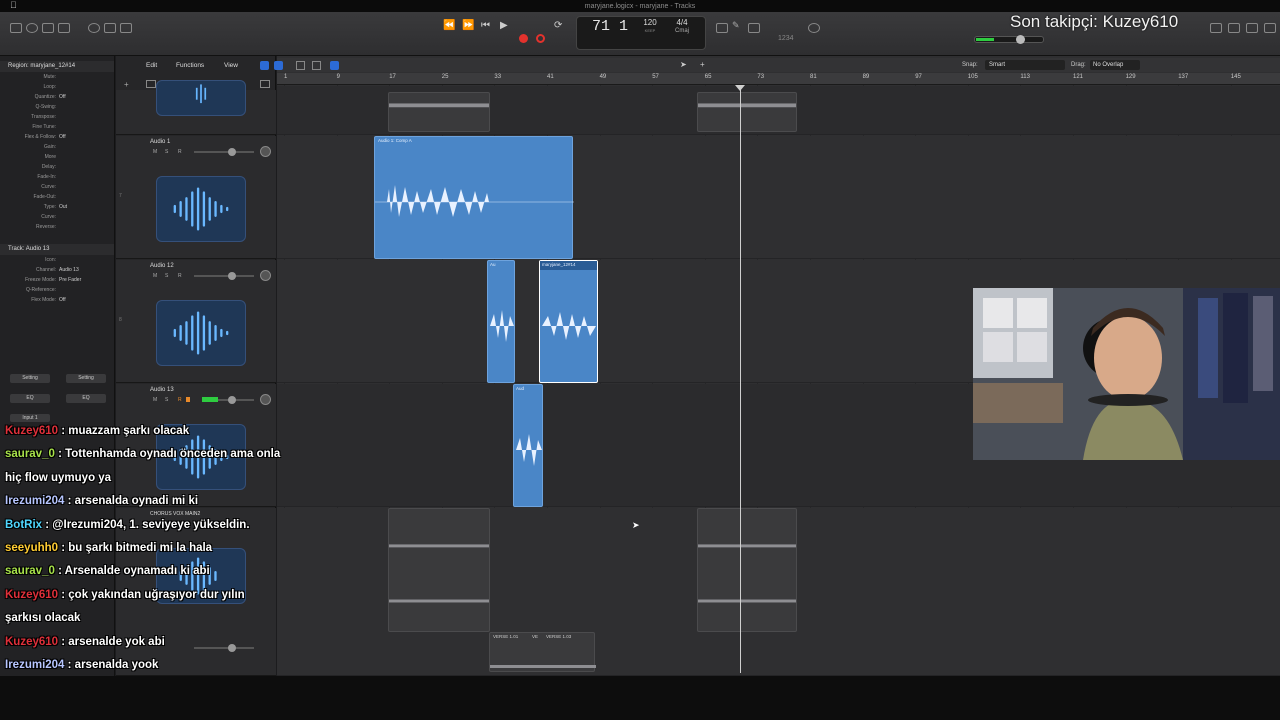 The image size is (1280, 720). I want to click on audio-region, so click(747, 112).